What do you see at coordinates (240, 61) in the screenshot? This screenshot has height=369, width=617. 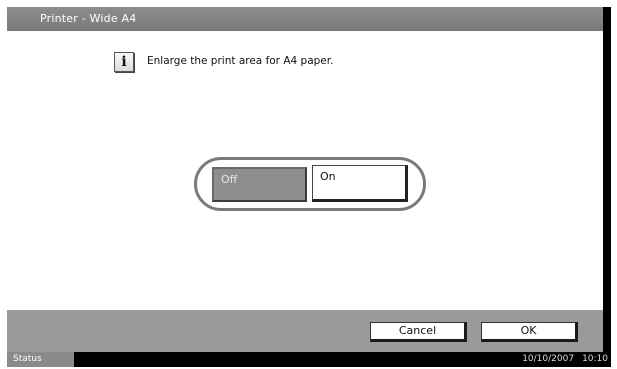 I see `message-text: Enlarge the print area for A4 paper.` at bounding box center [240, 61].